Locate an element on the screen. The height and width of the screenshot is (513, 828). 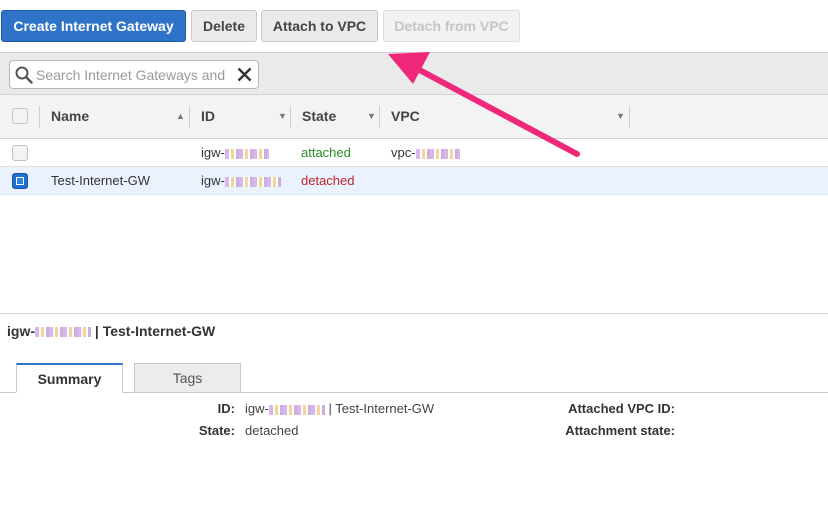
row-vpc-prefix: vpc- is located at coordinates (403, 152).